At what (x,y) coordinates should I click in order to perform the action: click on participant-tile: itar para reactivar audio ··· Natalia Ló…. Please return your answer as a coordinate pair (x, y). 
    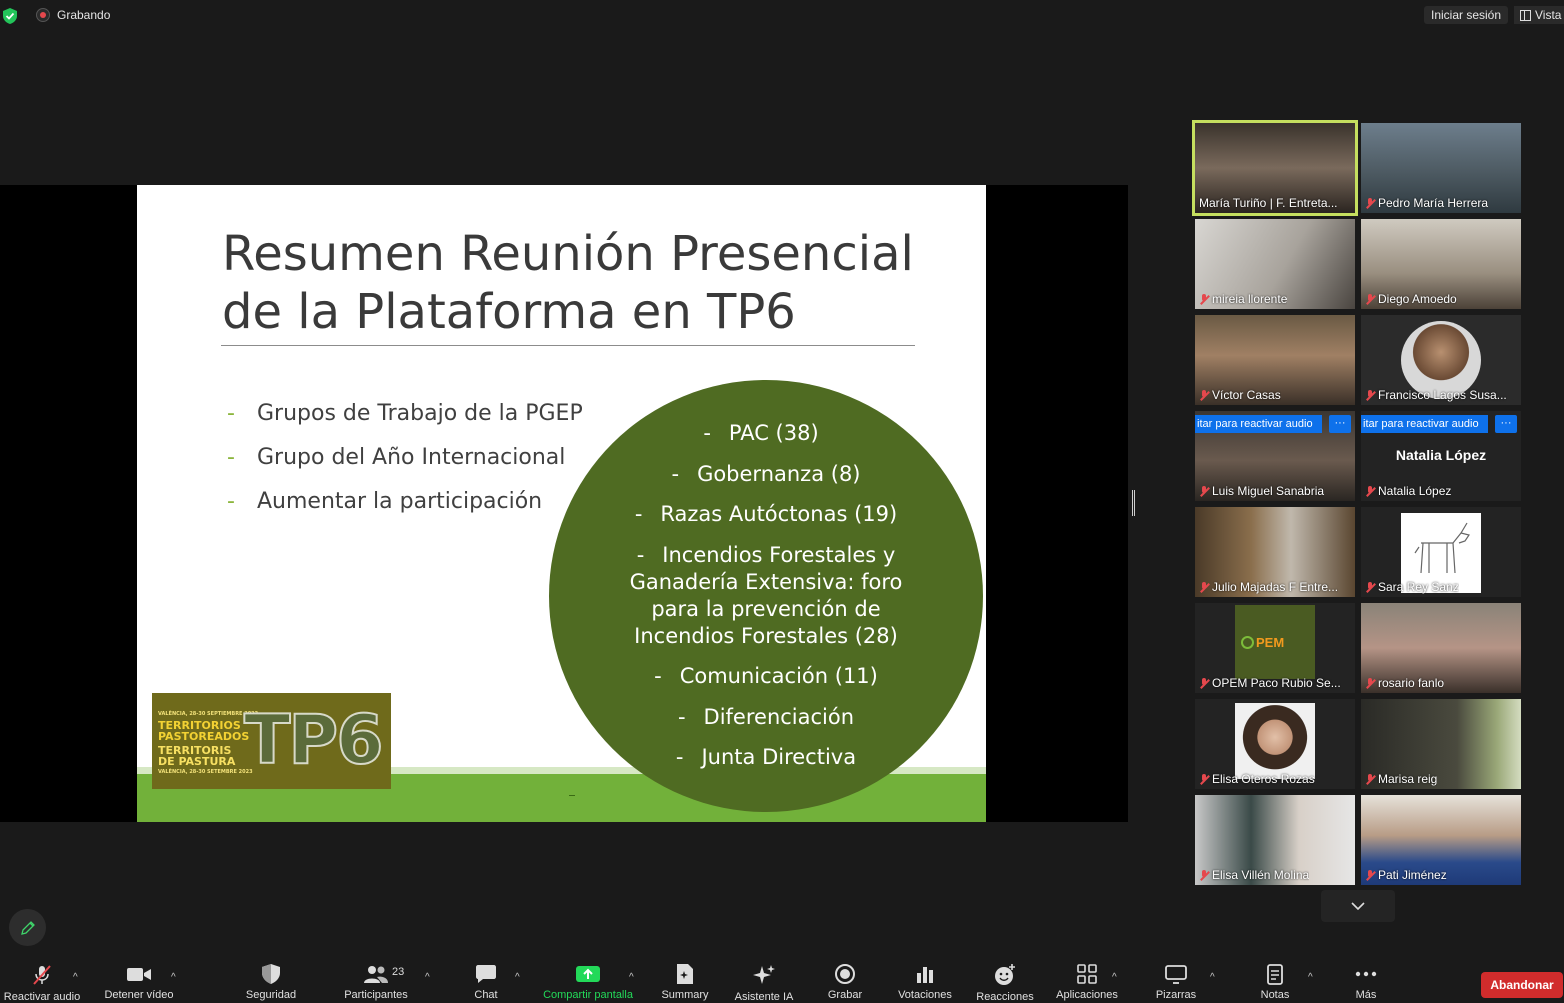
    Looking at the image, I should click on (1441, 456).